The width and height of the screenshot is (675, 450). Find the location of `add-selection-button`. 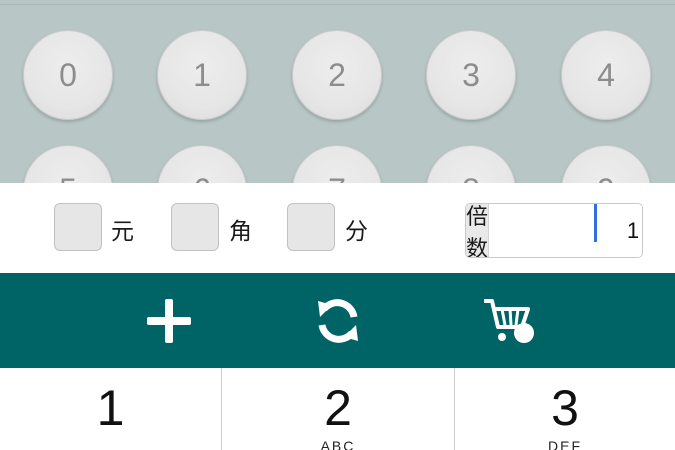

add-selection-button is located at coordinates (169, 320).